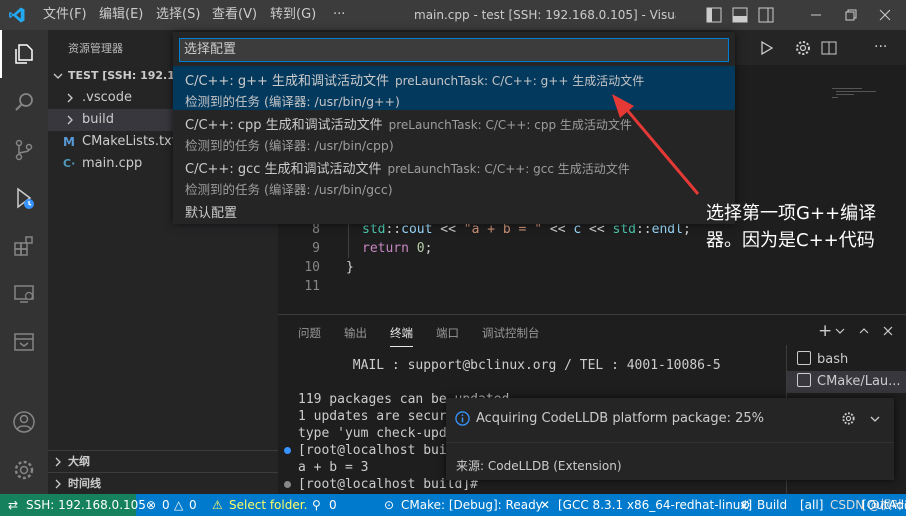 The image size is (906, 516). I want to click on line-number: 10, so click(312, 267).